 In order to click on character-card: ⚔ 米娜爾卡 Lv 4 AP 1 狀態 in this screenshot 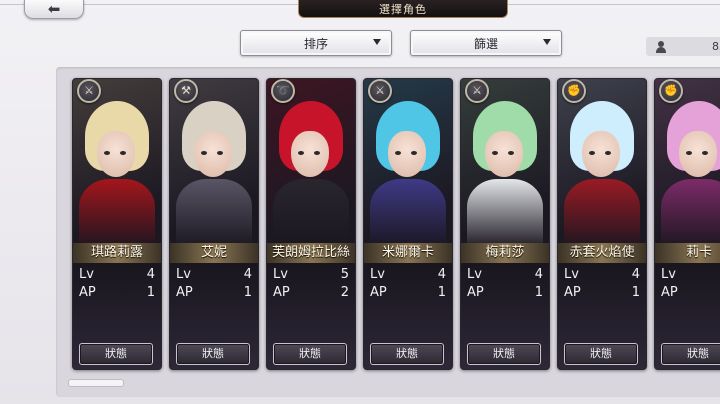, I will do `click(408, 224)`.